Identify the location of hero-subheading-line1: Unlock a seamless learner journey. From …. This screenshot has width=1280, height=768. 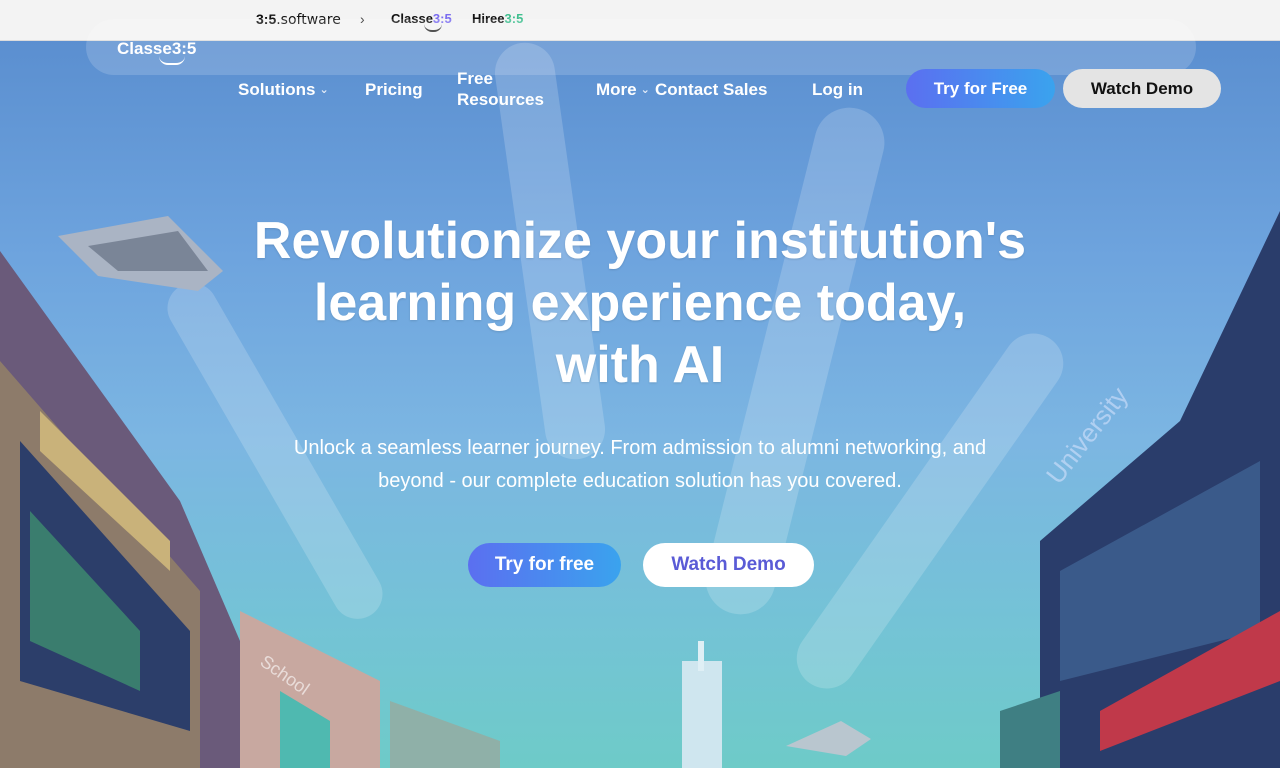
(640, 448).